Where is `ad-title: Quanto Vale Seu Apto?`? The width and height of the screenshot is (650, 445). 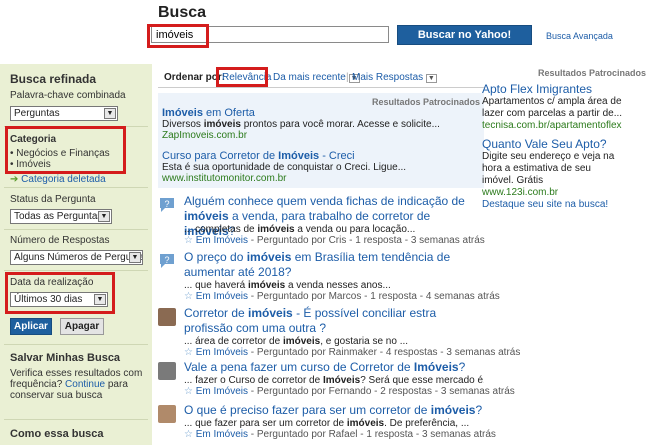 ad-title: Quanto Vale Seu Apto? is located at coordinates (564, 144).